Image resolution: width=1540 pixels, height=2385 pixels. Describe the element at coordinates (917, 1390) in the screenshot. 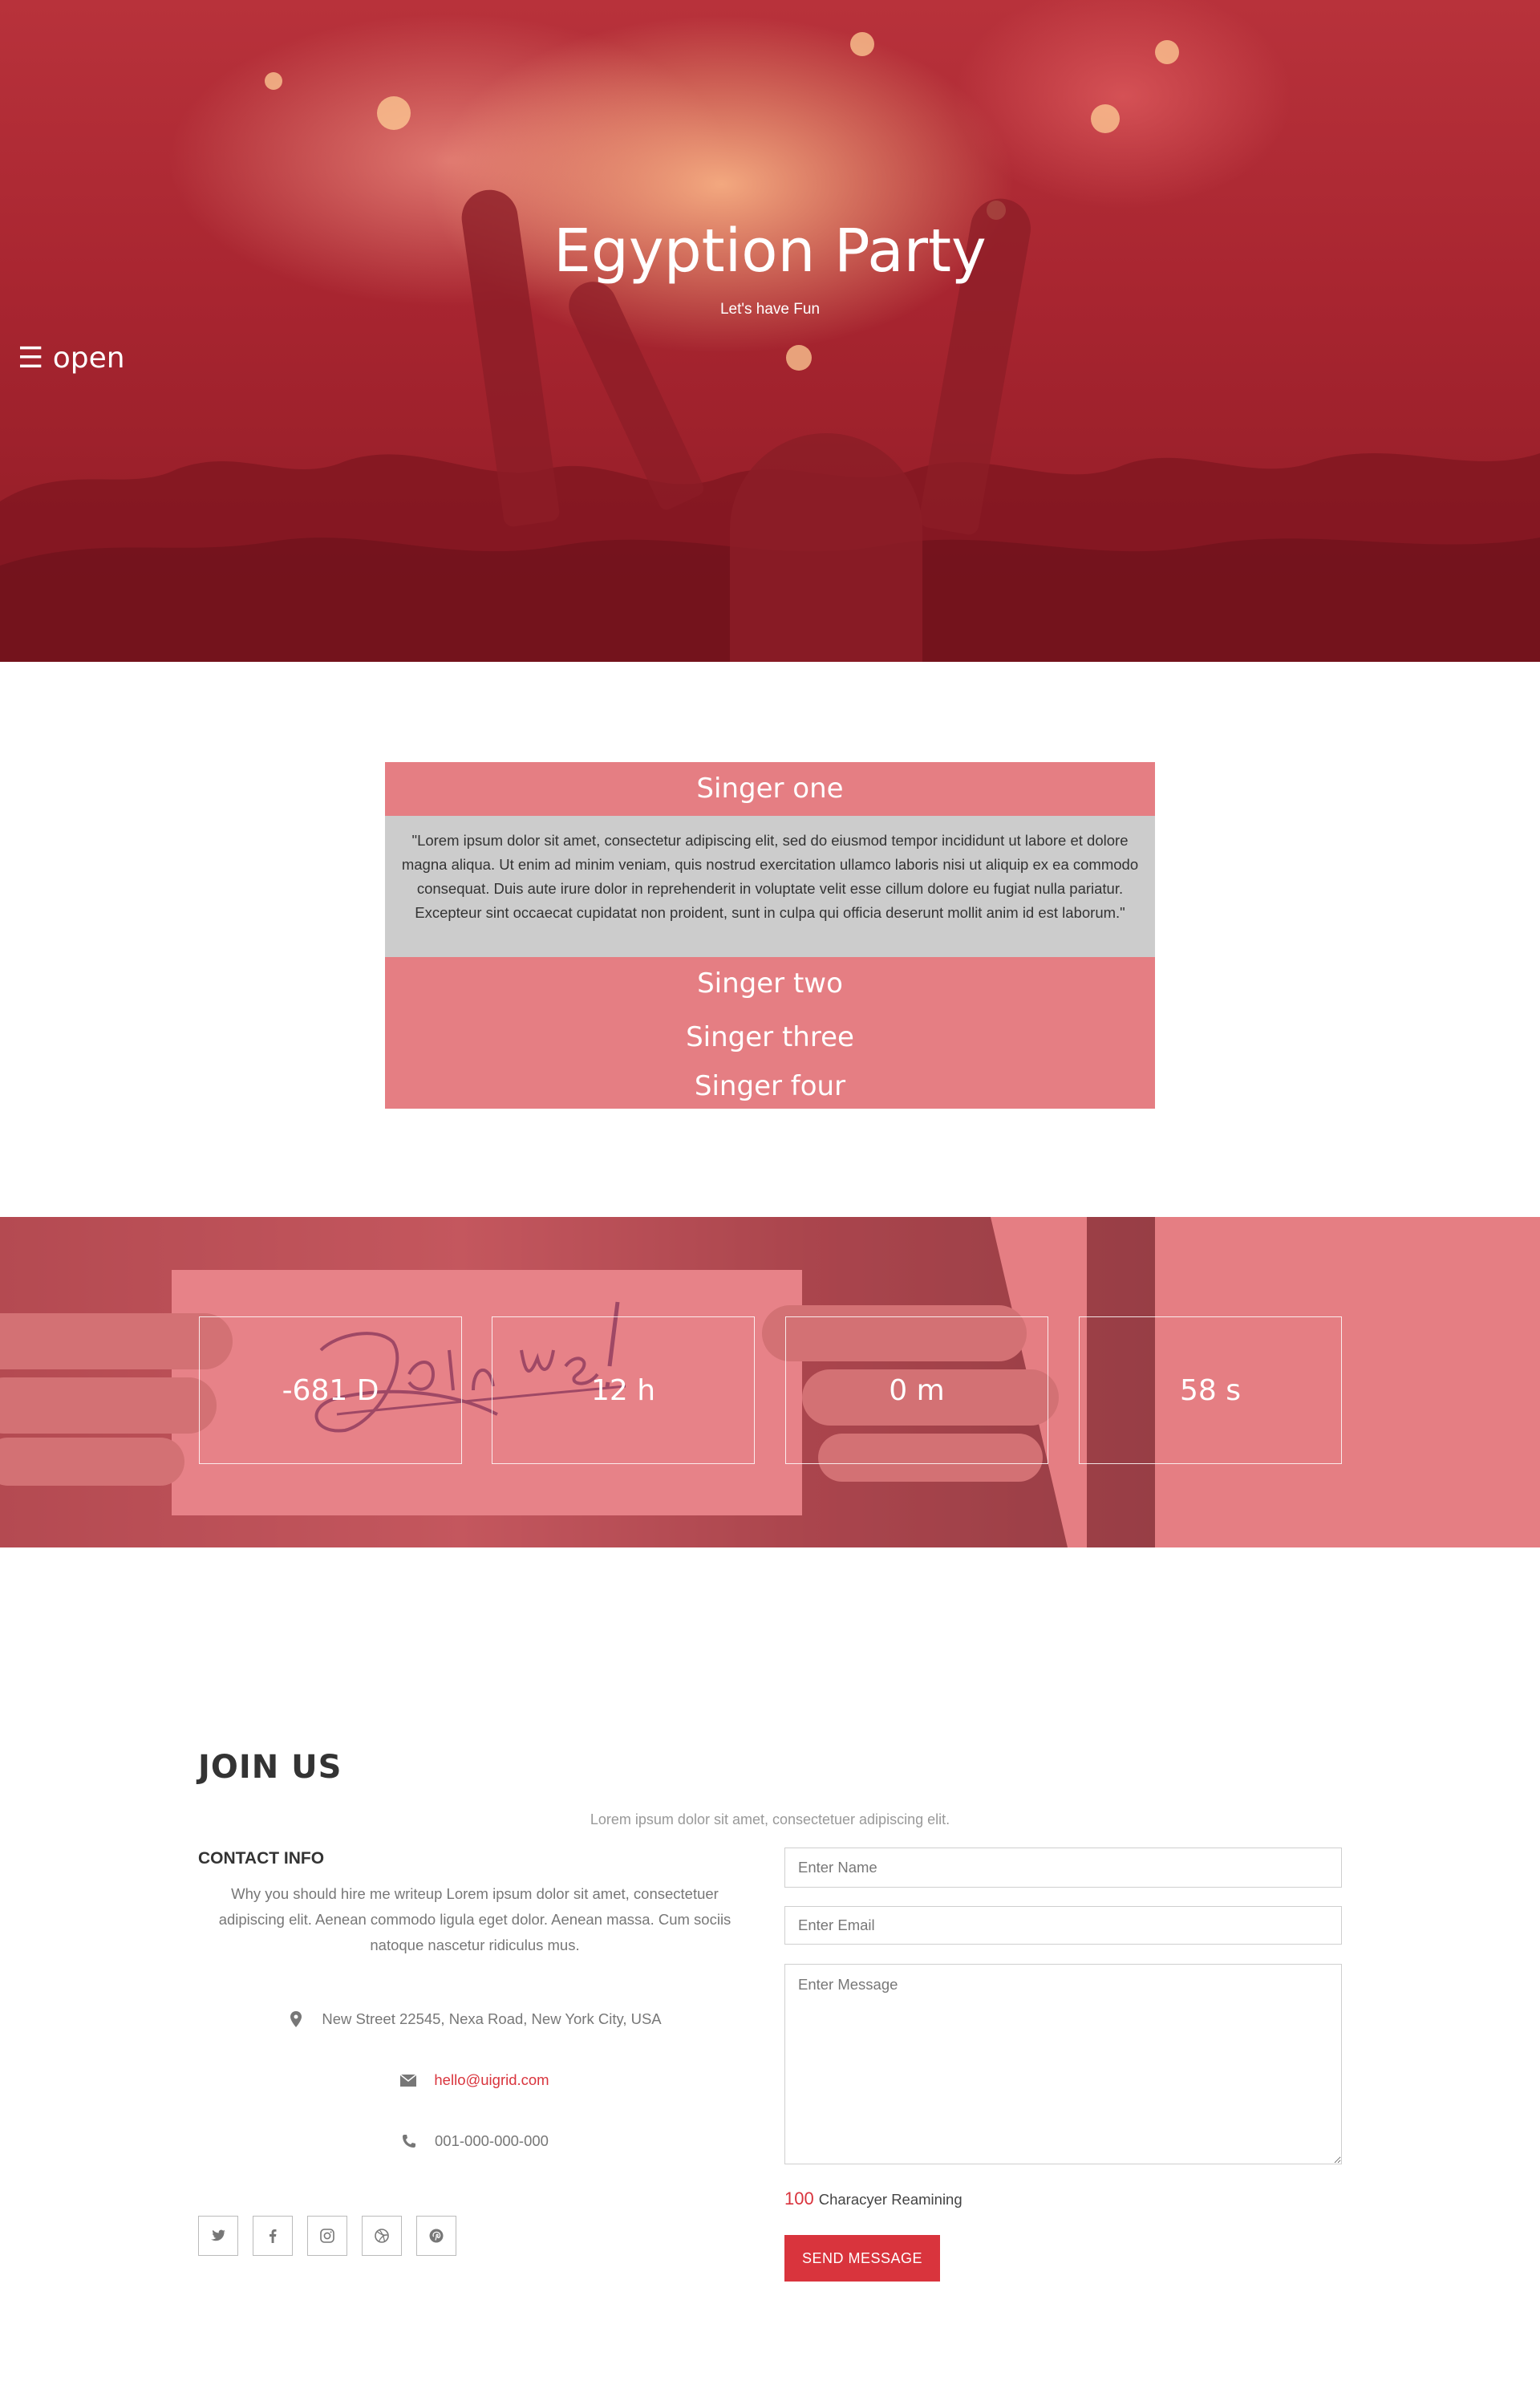

I see `countdown-minutes: 0 m` at that location.